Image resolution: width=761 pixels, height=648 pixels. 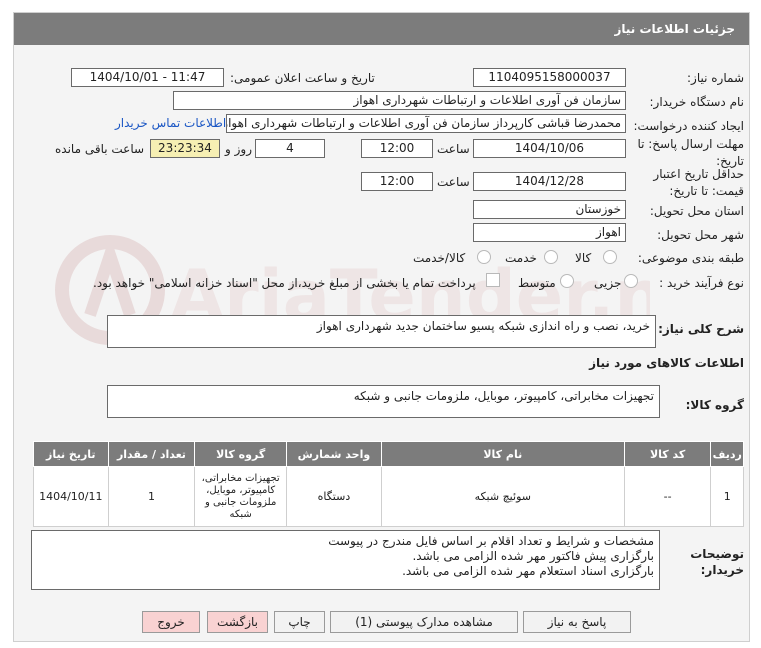 I want to click on deadline-time-label: ساعت, so click(x=453, y=149).